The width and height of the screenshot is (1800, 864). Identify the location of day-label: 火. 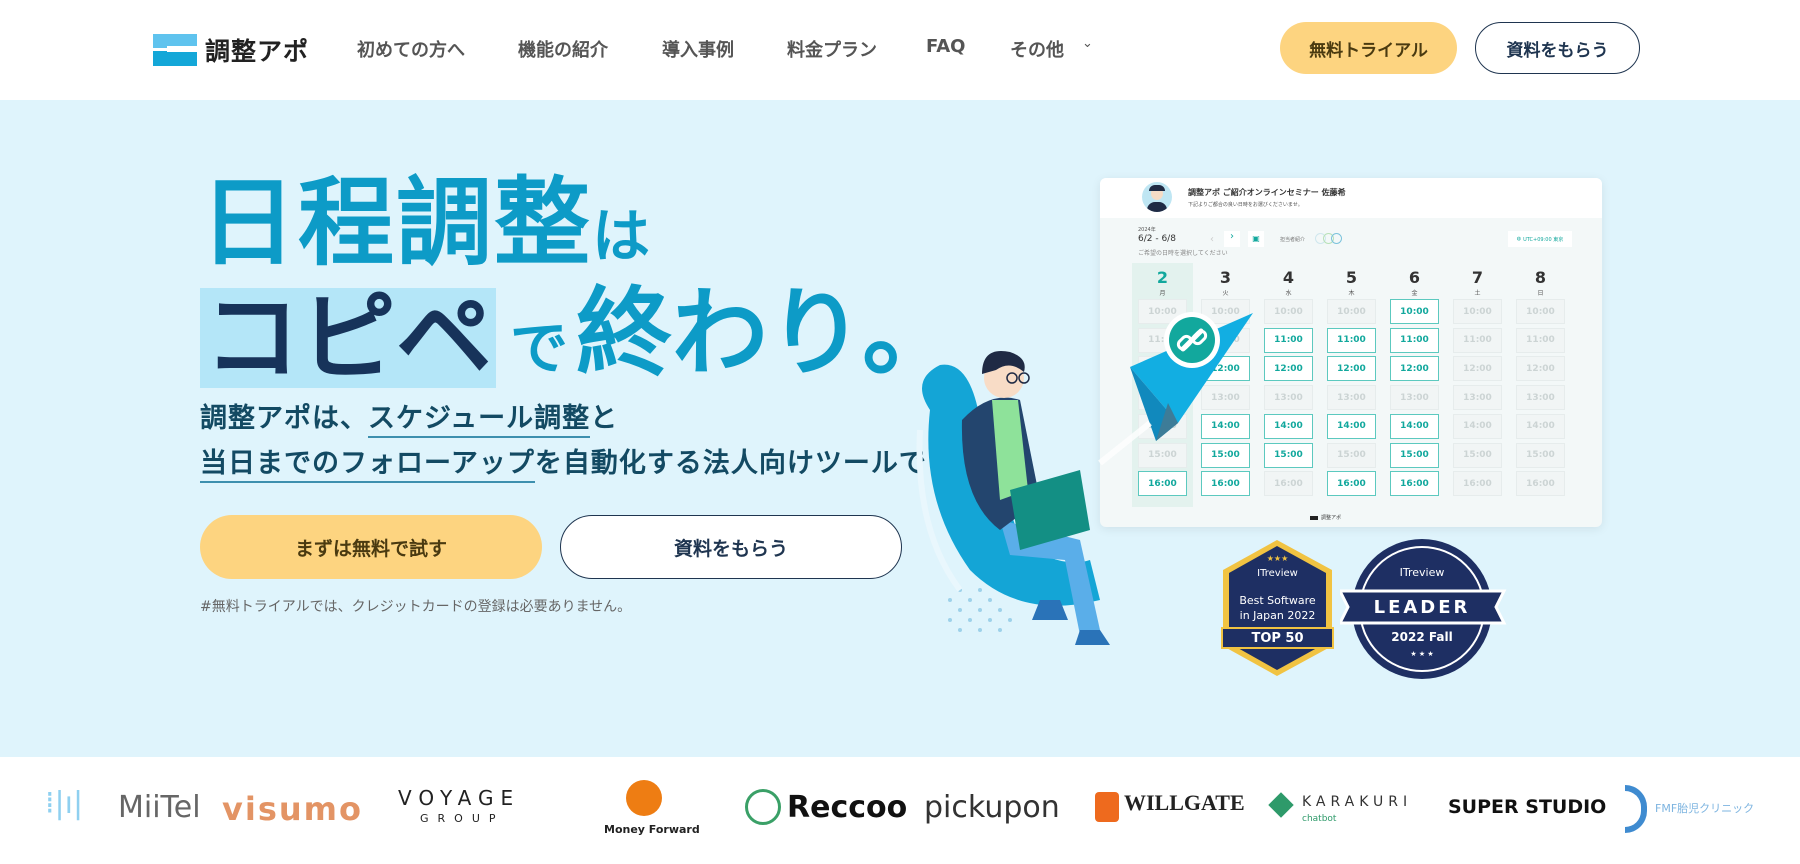
(1225, 293).